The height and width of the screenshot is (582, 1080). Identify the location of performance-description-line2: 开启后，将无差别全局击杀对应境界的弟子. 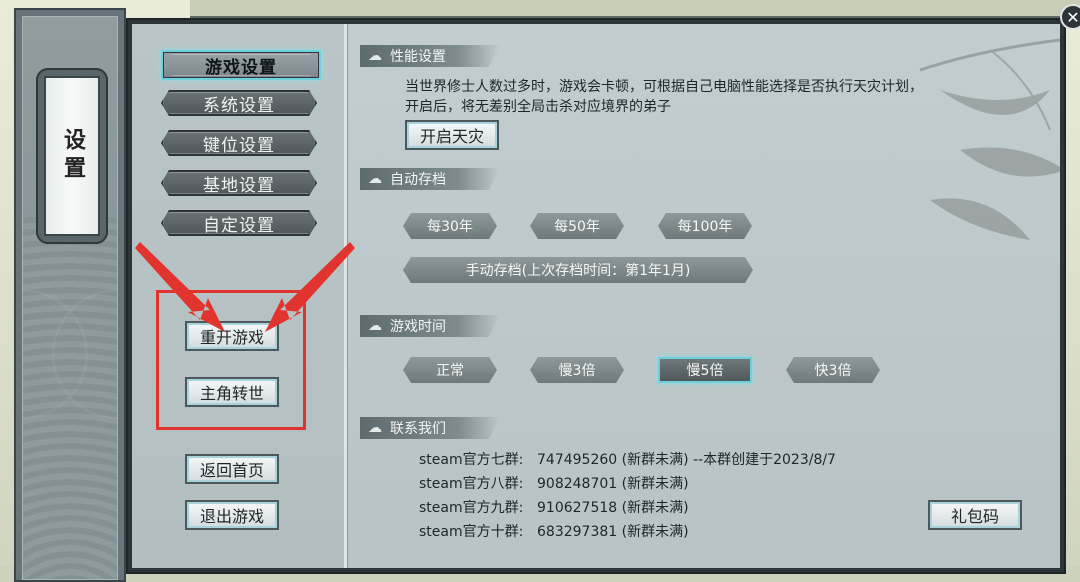
(538, 107).